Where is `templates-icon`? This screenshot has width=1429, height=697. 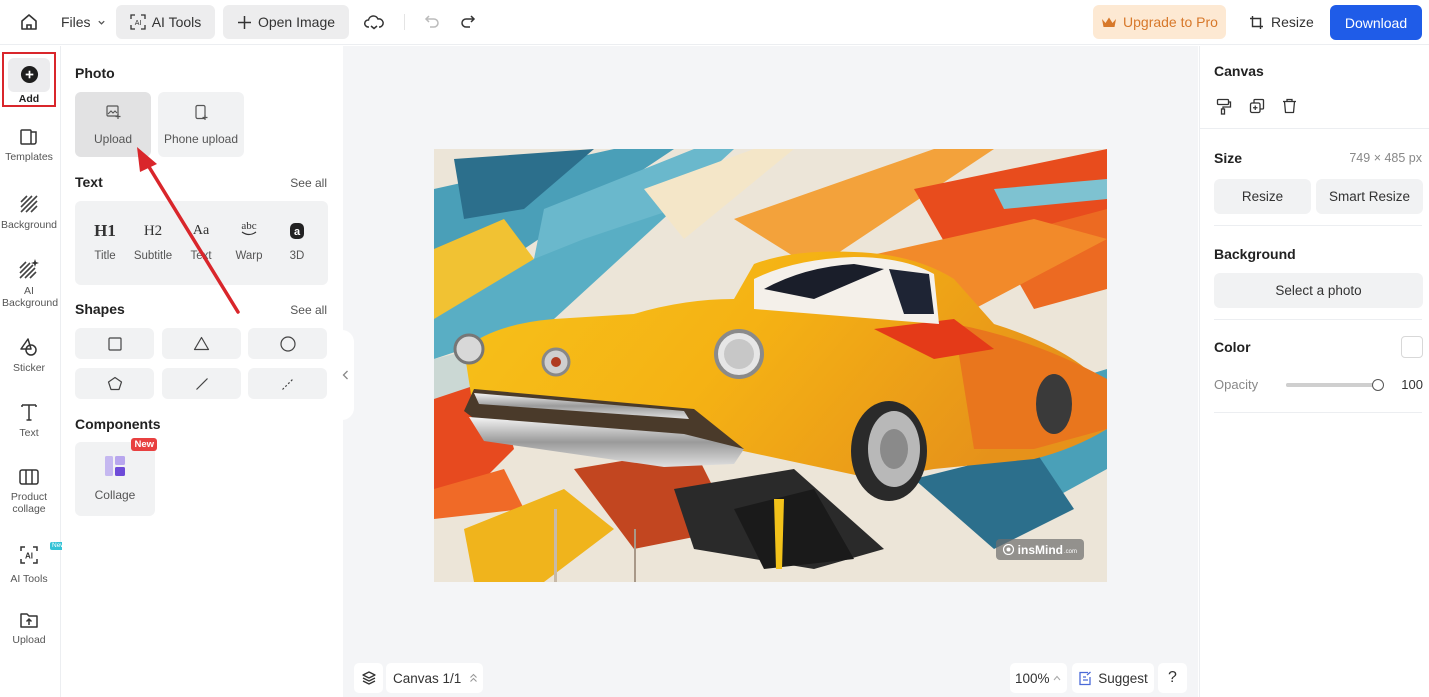 templates-icon is located at coordinates (28, 137).